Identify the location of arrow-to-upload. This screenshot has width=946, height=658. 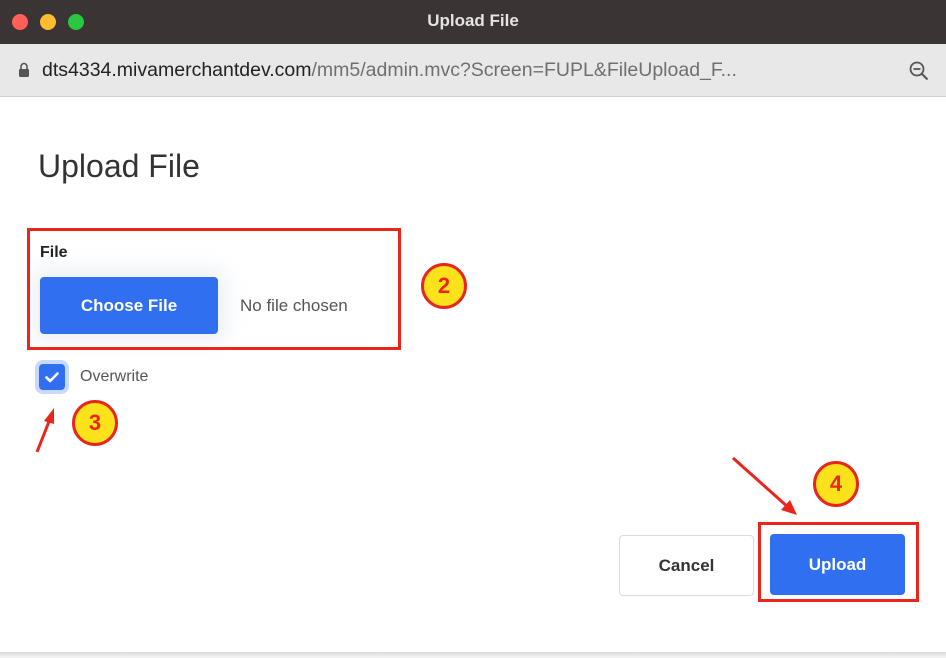
(764, 485).